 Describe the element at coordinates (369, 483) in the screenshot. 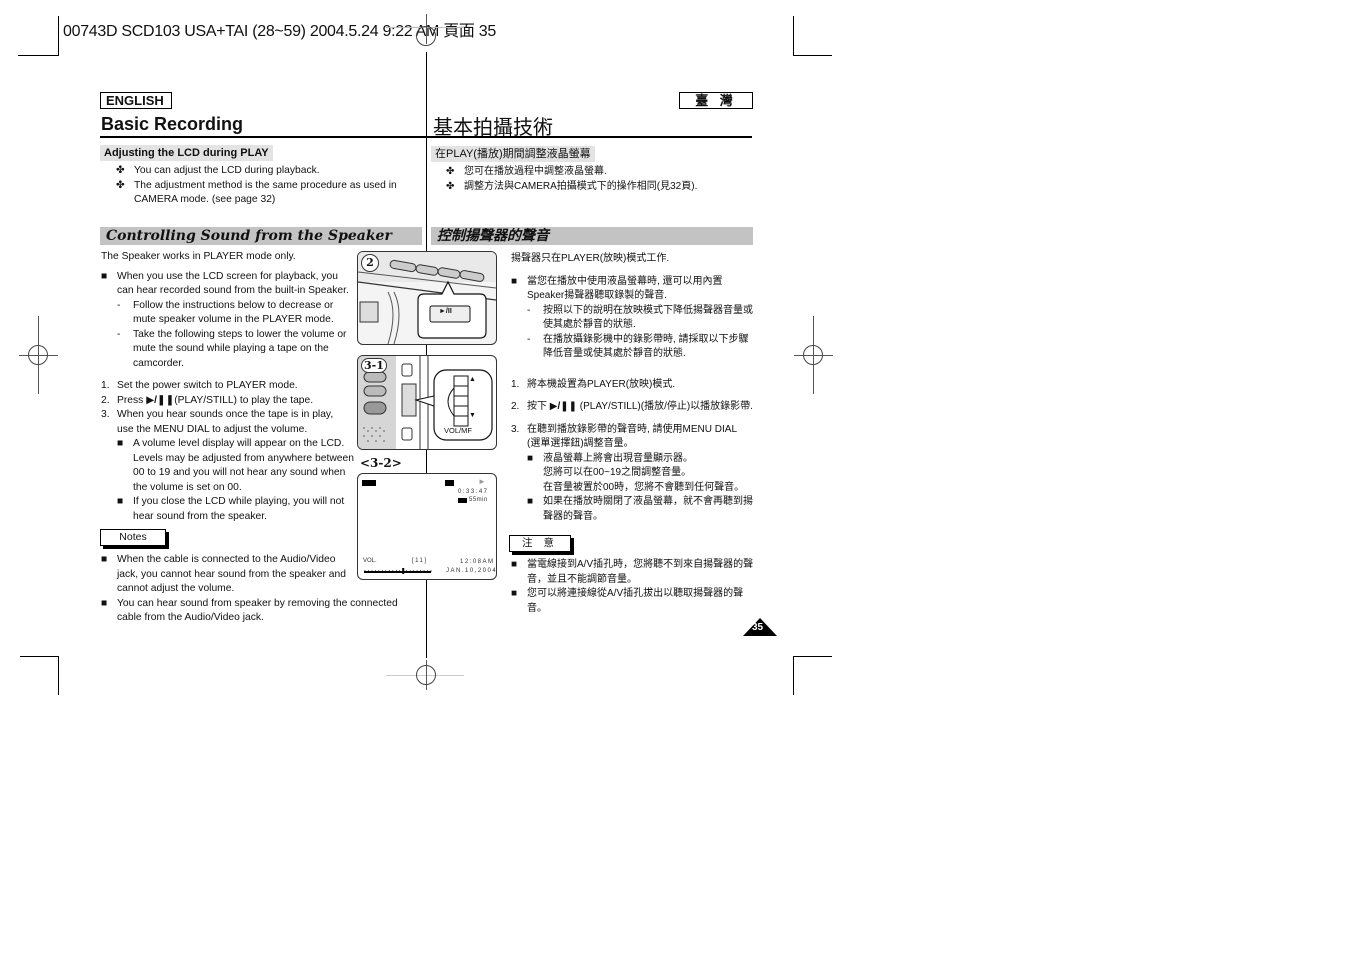

I see `battery-icon` at that location.